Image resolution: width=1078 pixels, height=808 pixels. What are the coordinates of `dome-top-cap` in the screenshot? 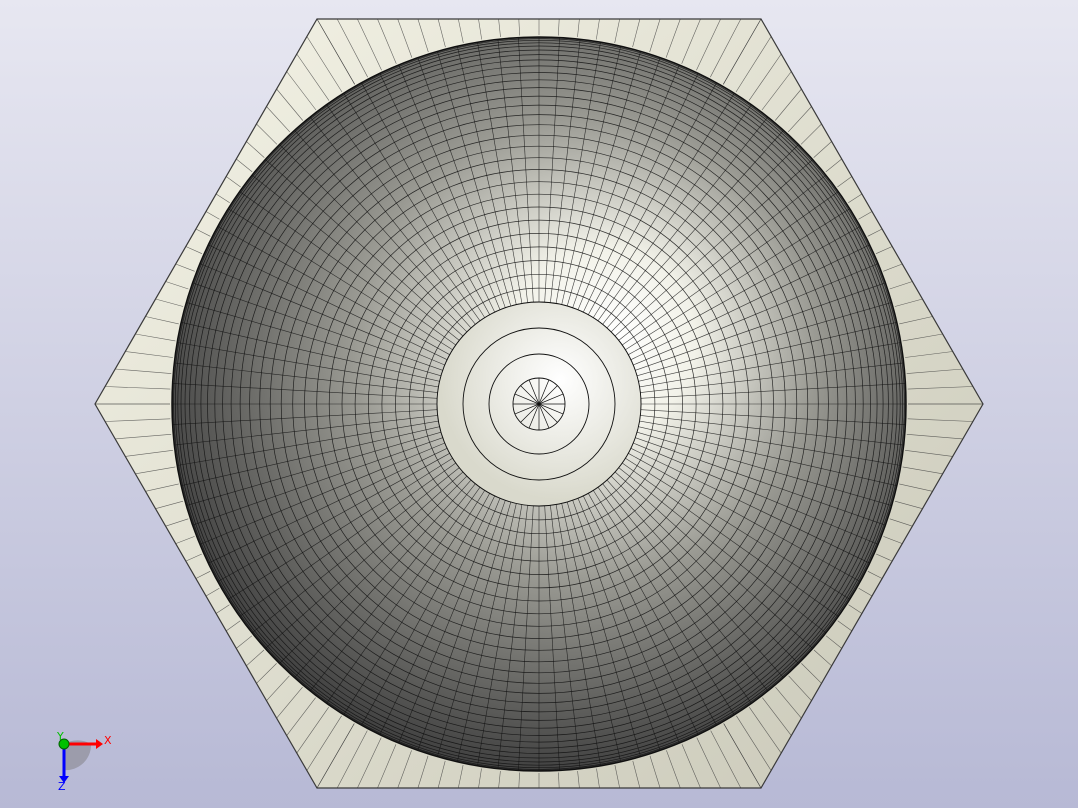 It's located at (539, 404).